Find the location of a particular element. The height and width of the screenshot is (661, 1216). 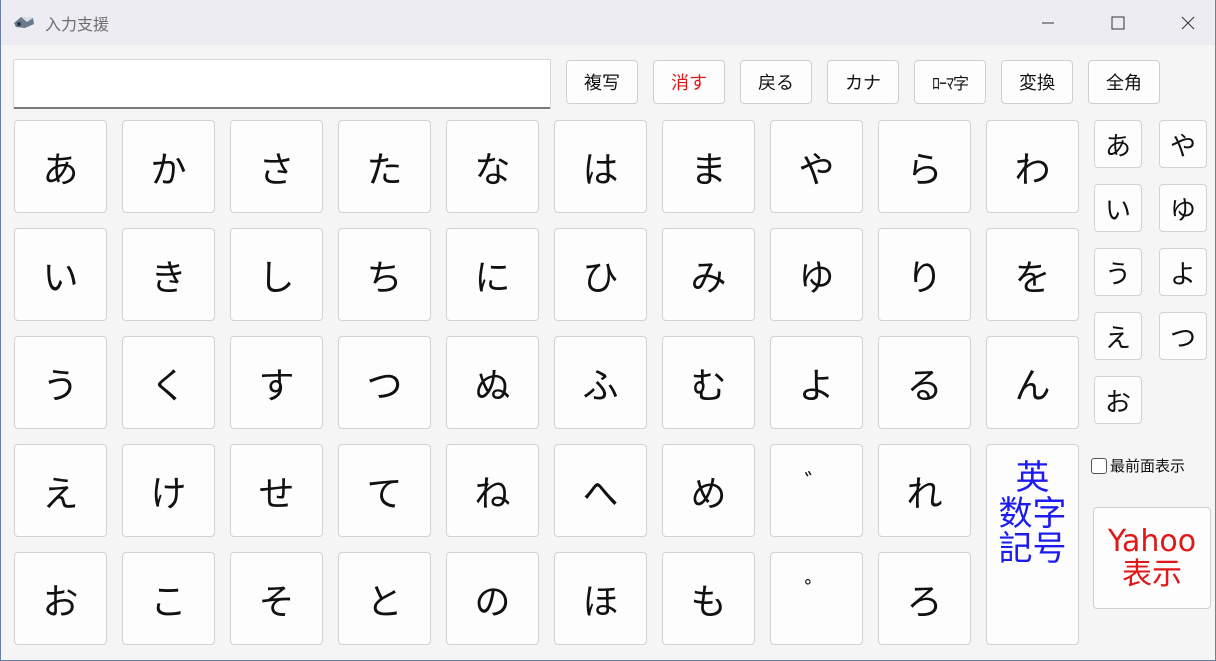

kana-key: や is located at coordinates (816, 166).